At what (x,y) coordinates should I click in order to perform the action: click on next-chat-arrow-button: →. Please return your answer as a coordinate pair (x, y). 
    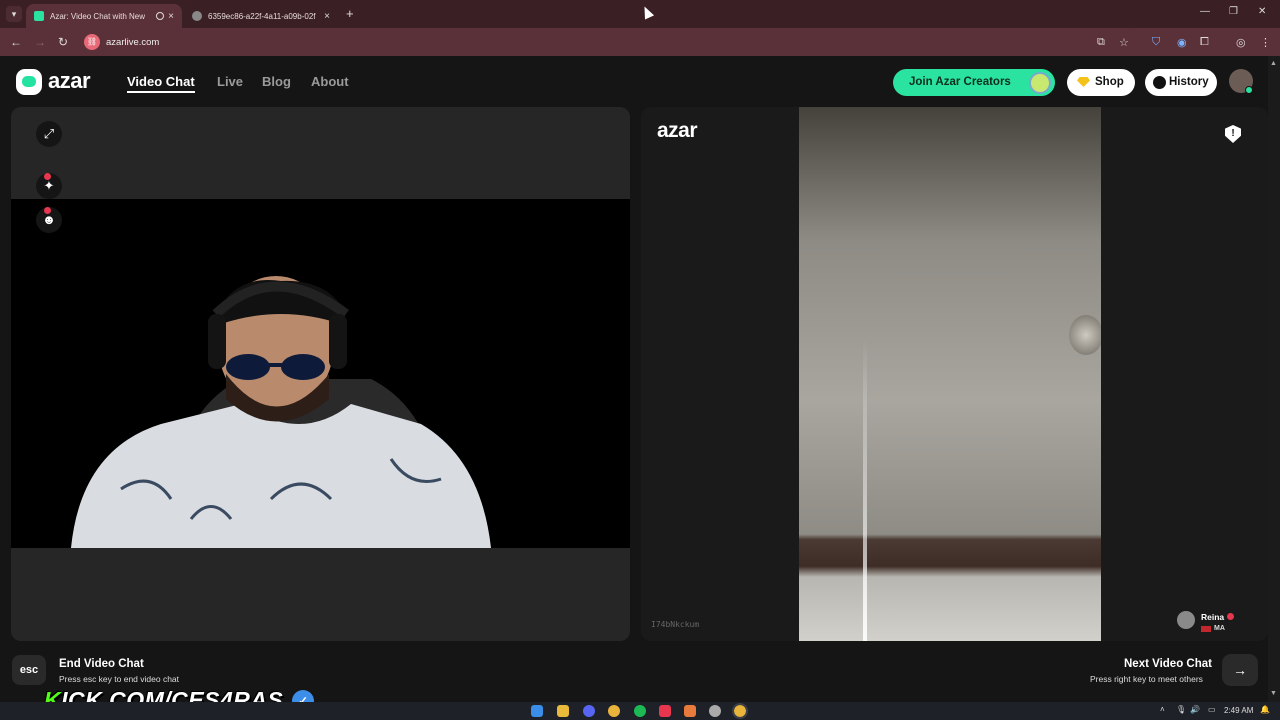
    Looking at the image, I should click on (1240, 670).